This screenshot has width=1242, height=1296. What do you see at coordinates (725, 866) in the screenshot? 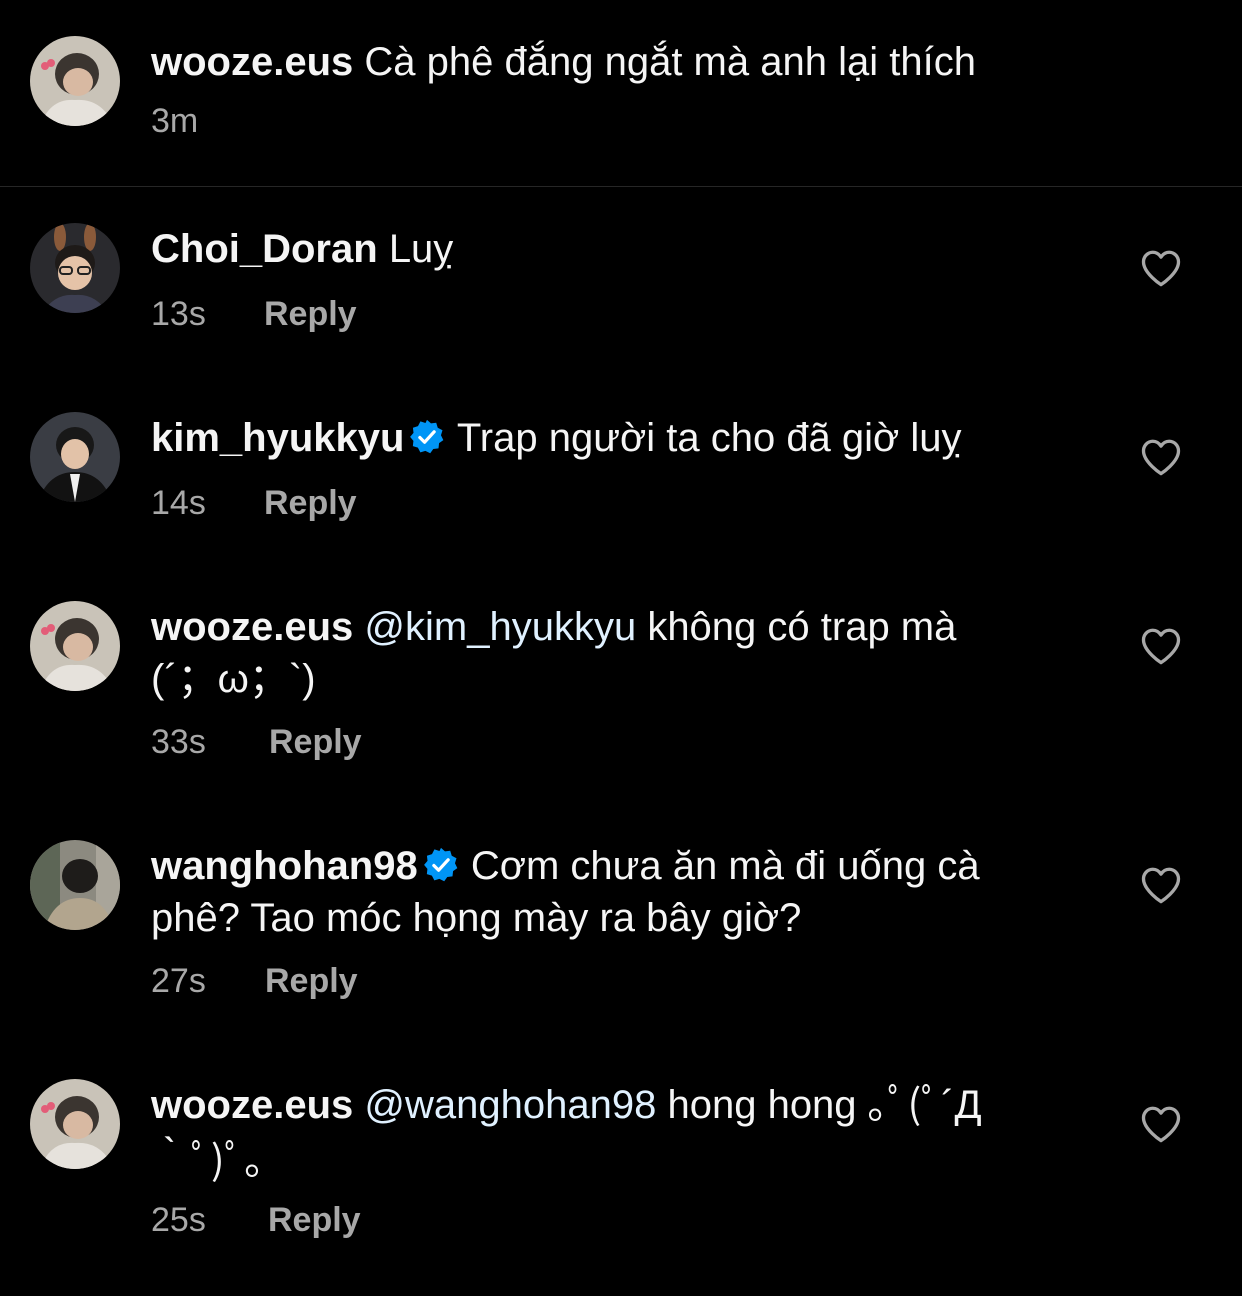
I see `comment-body: Cơm chưa ăn mà đi uống cà` at bounding box center [725, 866].